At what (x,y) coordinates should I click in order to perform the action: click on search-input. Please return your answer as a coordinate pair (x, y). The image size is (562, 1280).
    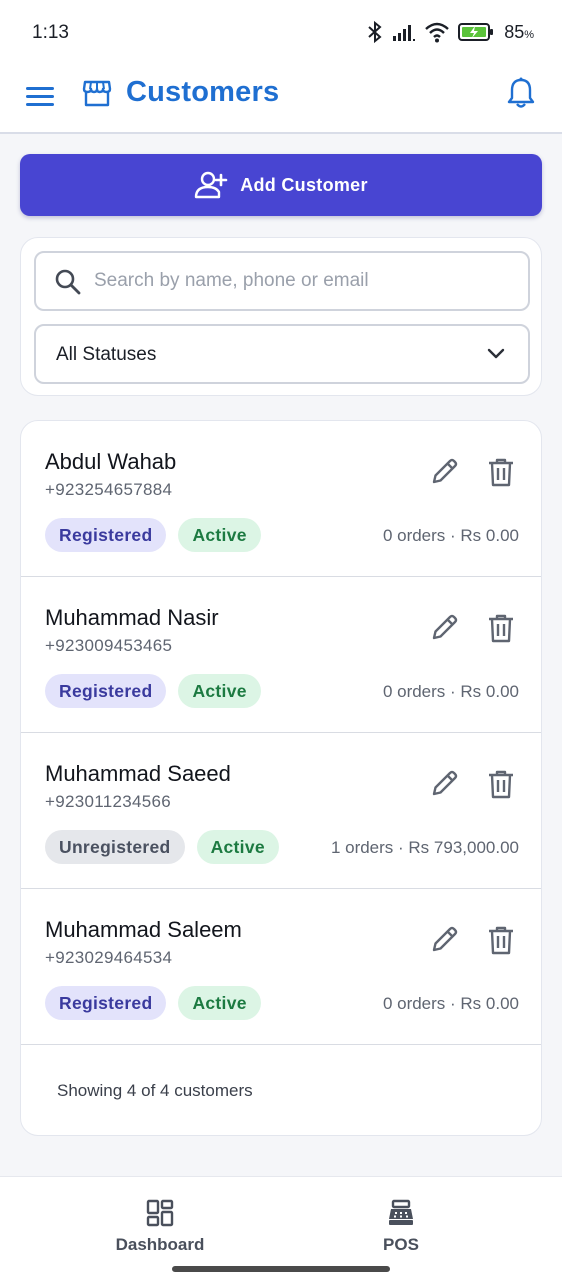
    Looking at the image, I should click on (304, 281).